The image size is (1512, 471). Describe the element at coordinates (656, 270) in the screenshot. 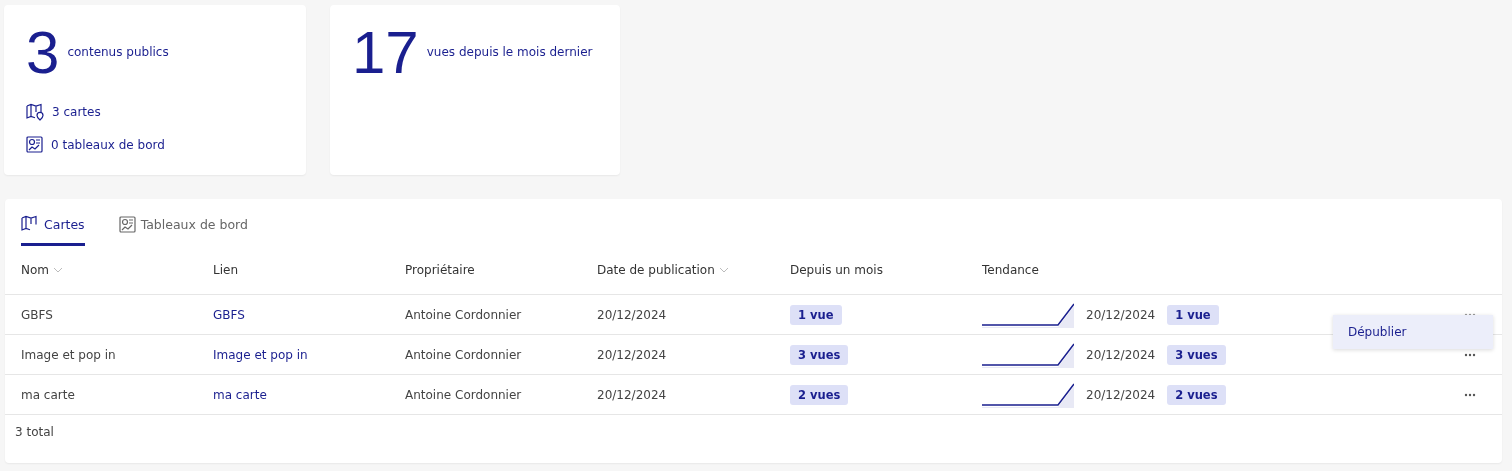

I see `column-header: Date de publication` at that location.